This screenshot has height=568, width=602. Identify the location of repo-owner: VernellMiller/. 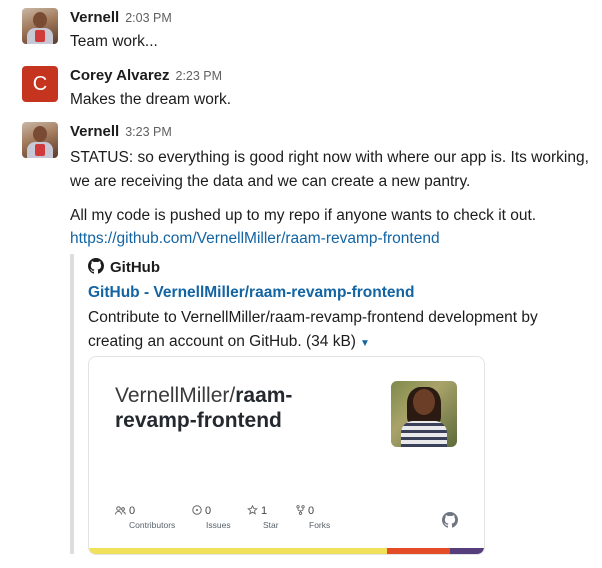
(175, 395).